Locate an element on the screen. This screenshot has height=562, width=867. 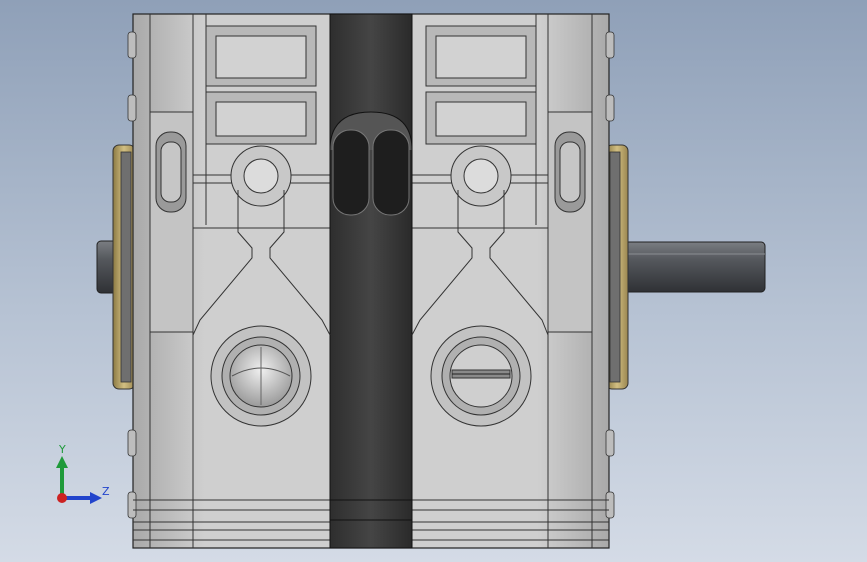
output-shaft is located at coordinates (688, 267).